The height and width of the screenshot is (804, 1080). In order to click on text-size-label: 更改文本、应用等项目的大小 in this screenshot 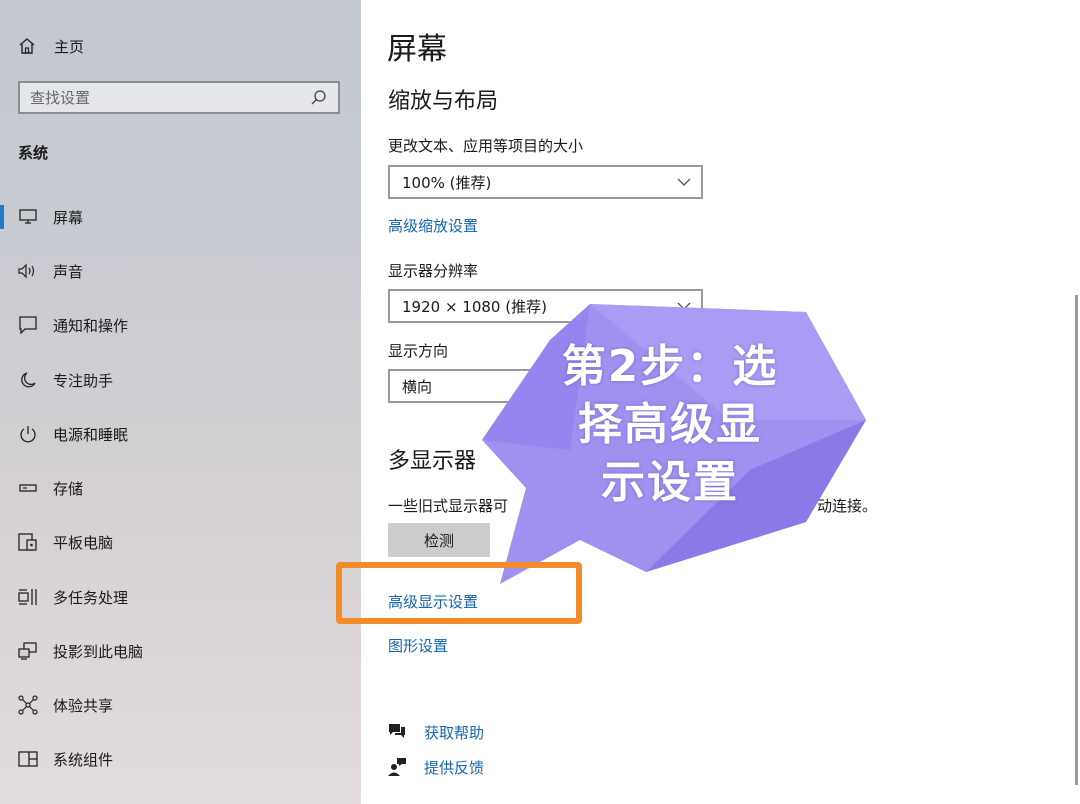, I will do `click(486, 146)`.